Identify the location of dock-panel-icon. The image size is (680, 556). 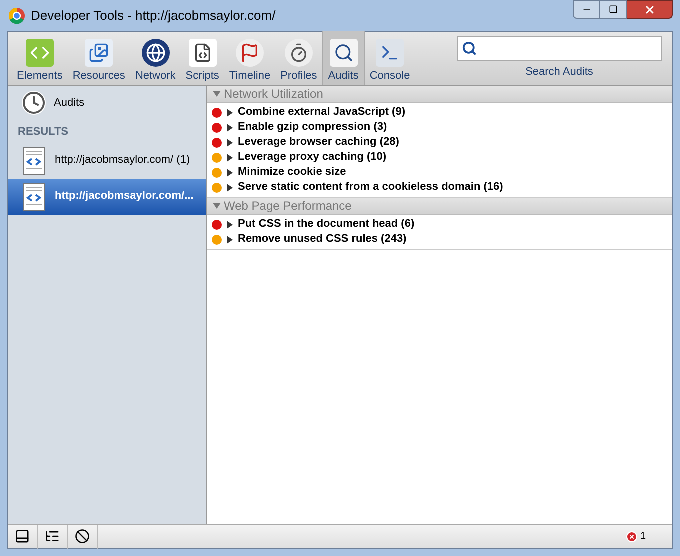
(22, 536).